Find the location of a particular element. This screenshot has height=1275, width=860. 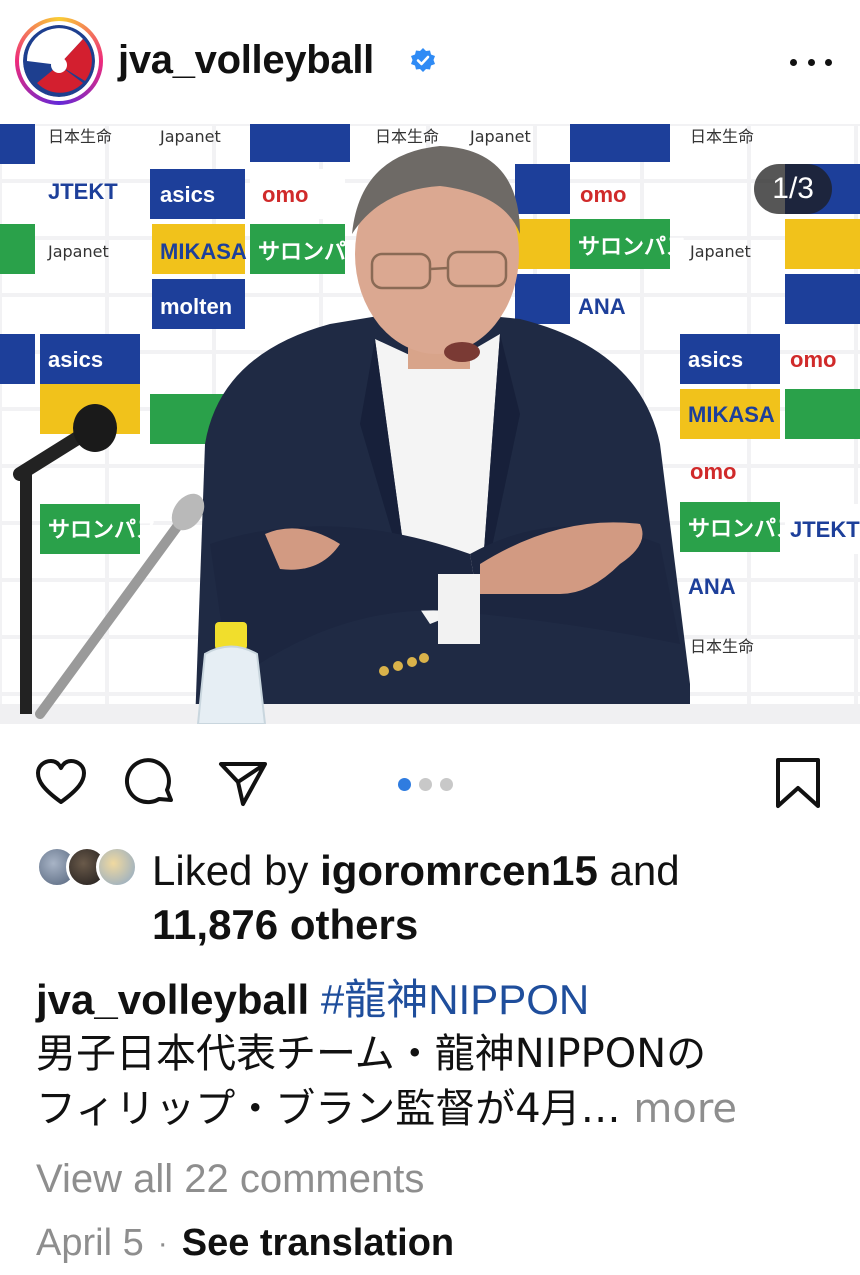

post-header: jva_volleyball is located at coordinates (430, 62).